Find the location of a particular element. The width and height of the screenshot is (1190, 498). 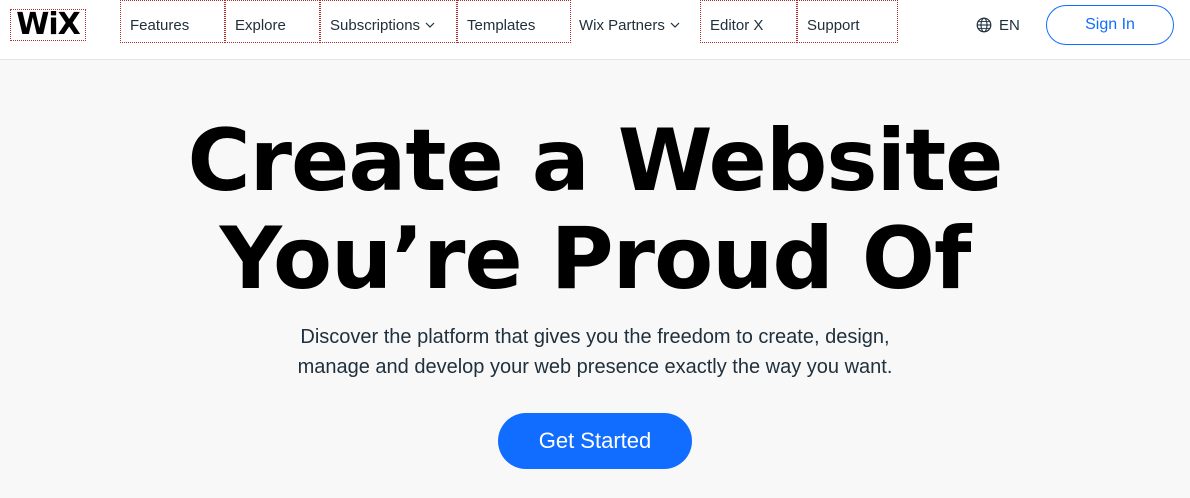

nav-item-label: Support is located at coordinates (833, 25).